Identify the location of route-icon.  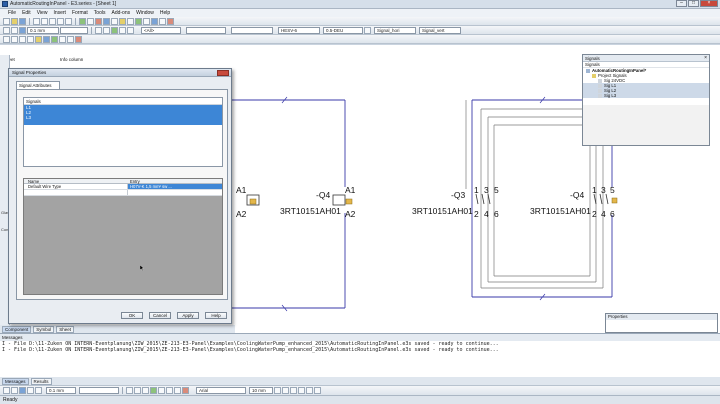
(62, 39).